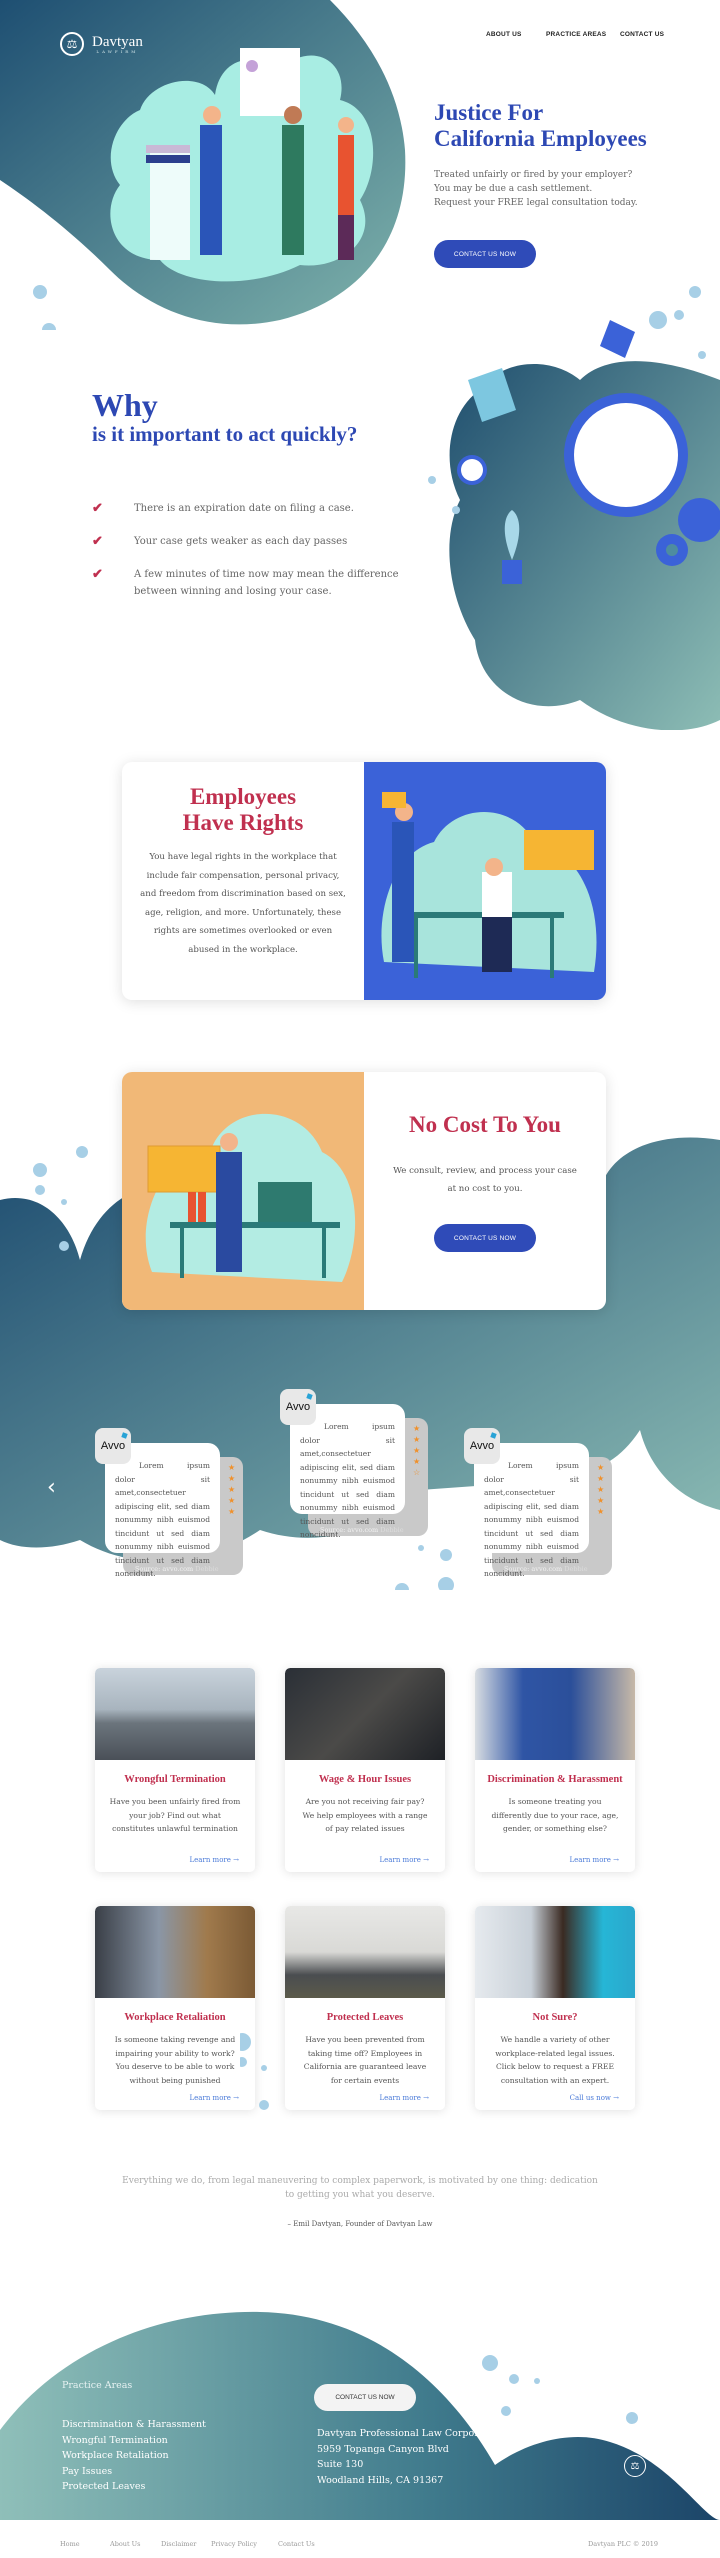 This screenshot has height=2558, width=720. What do you see at coordinates (296, 2544) in the screenshot?
I see `bottom-nav-contact: Contact Us` at bounding box center [296, 2544].